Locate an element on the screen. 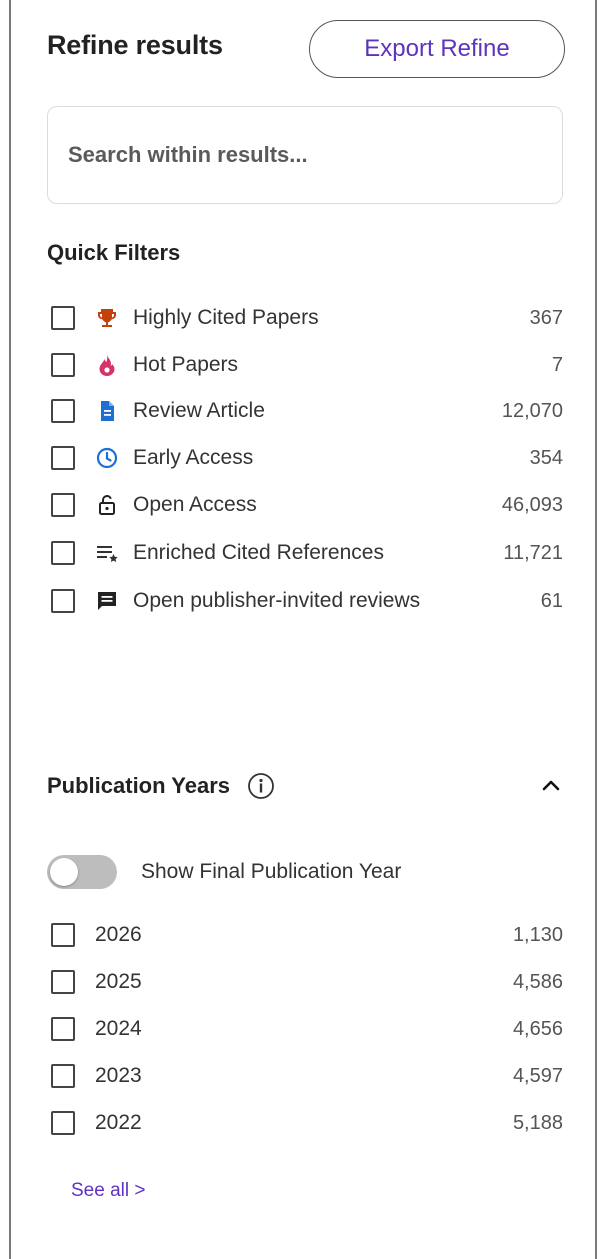 The width and height of the screenshot is (608, 1259). search-input is located at coordinates (305, 155).